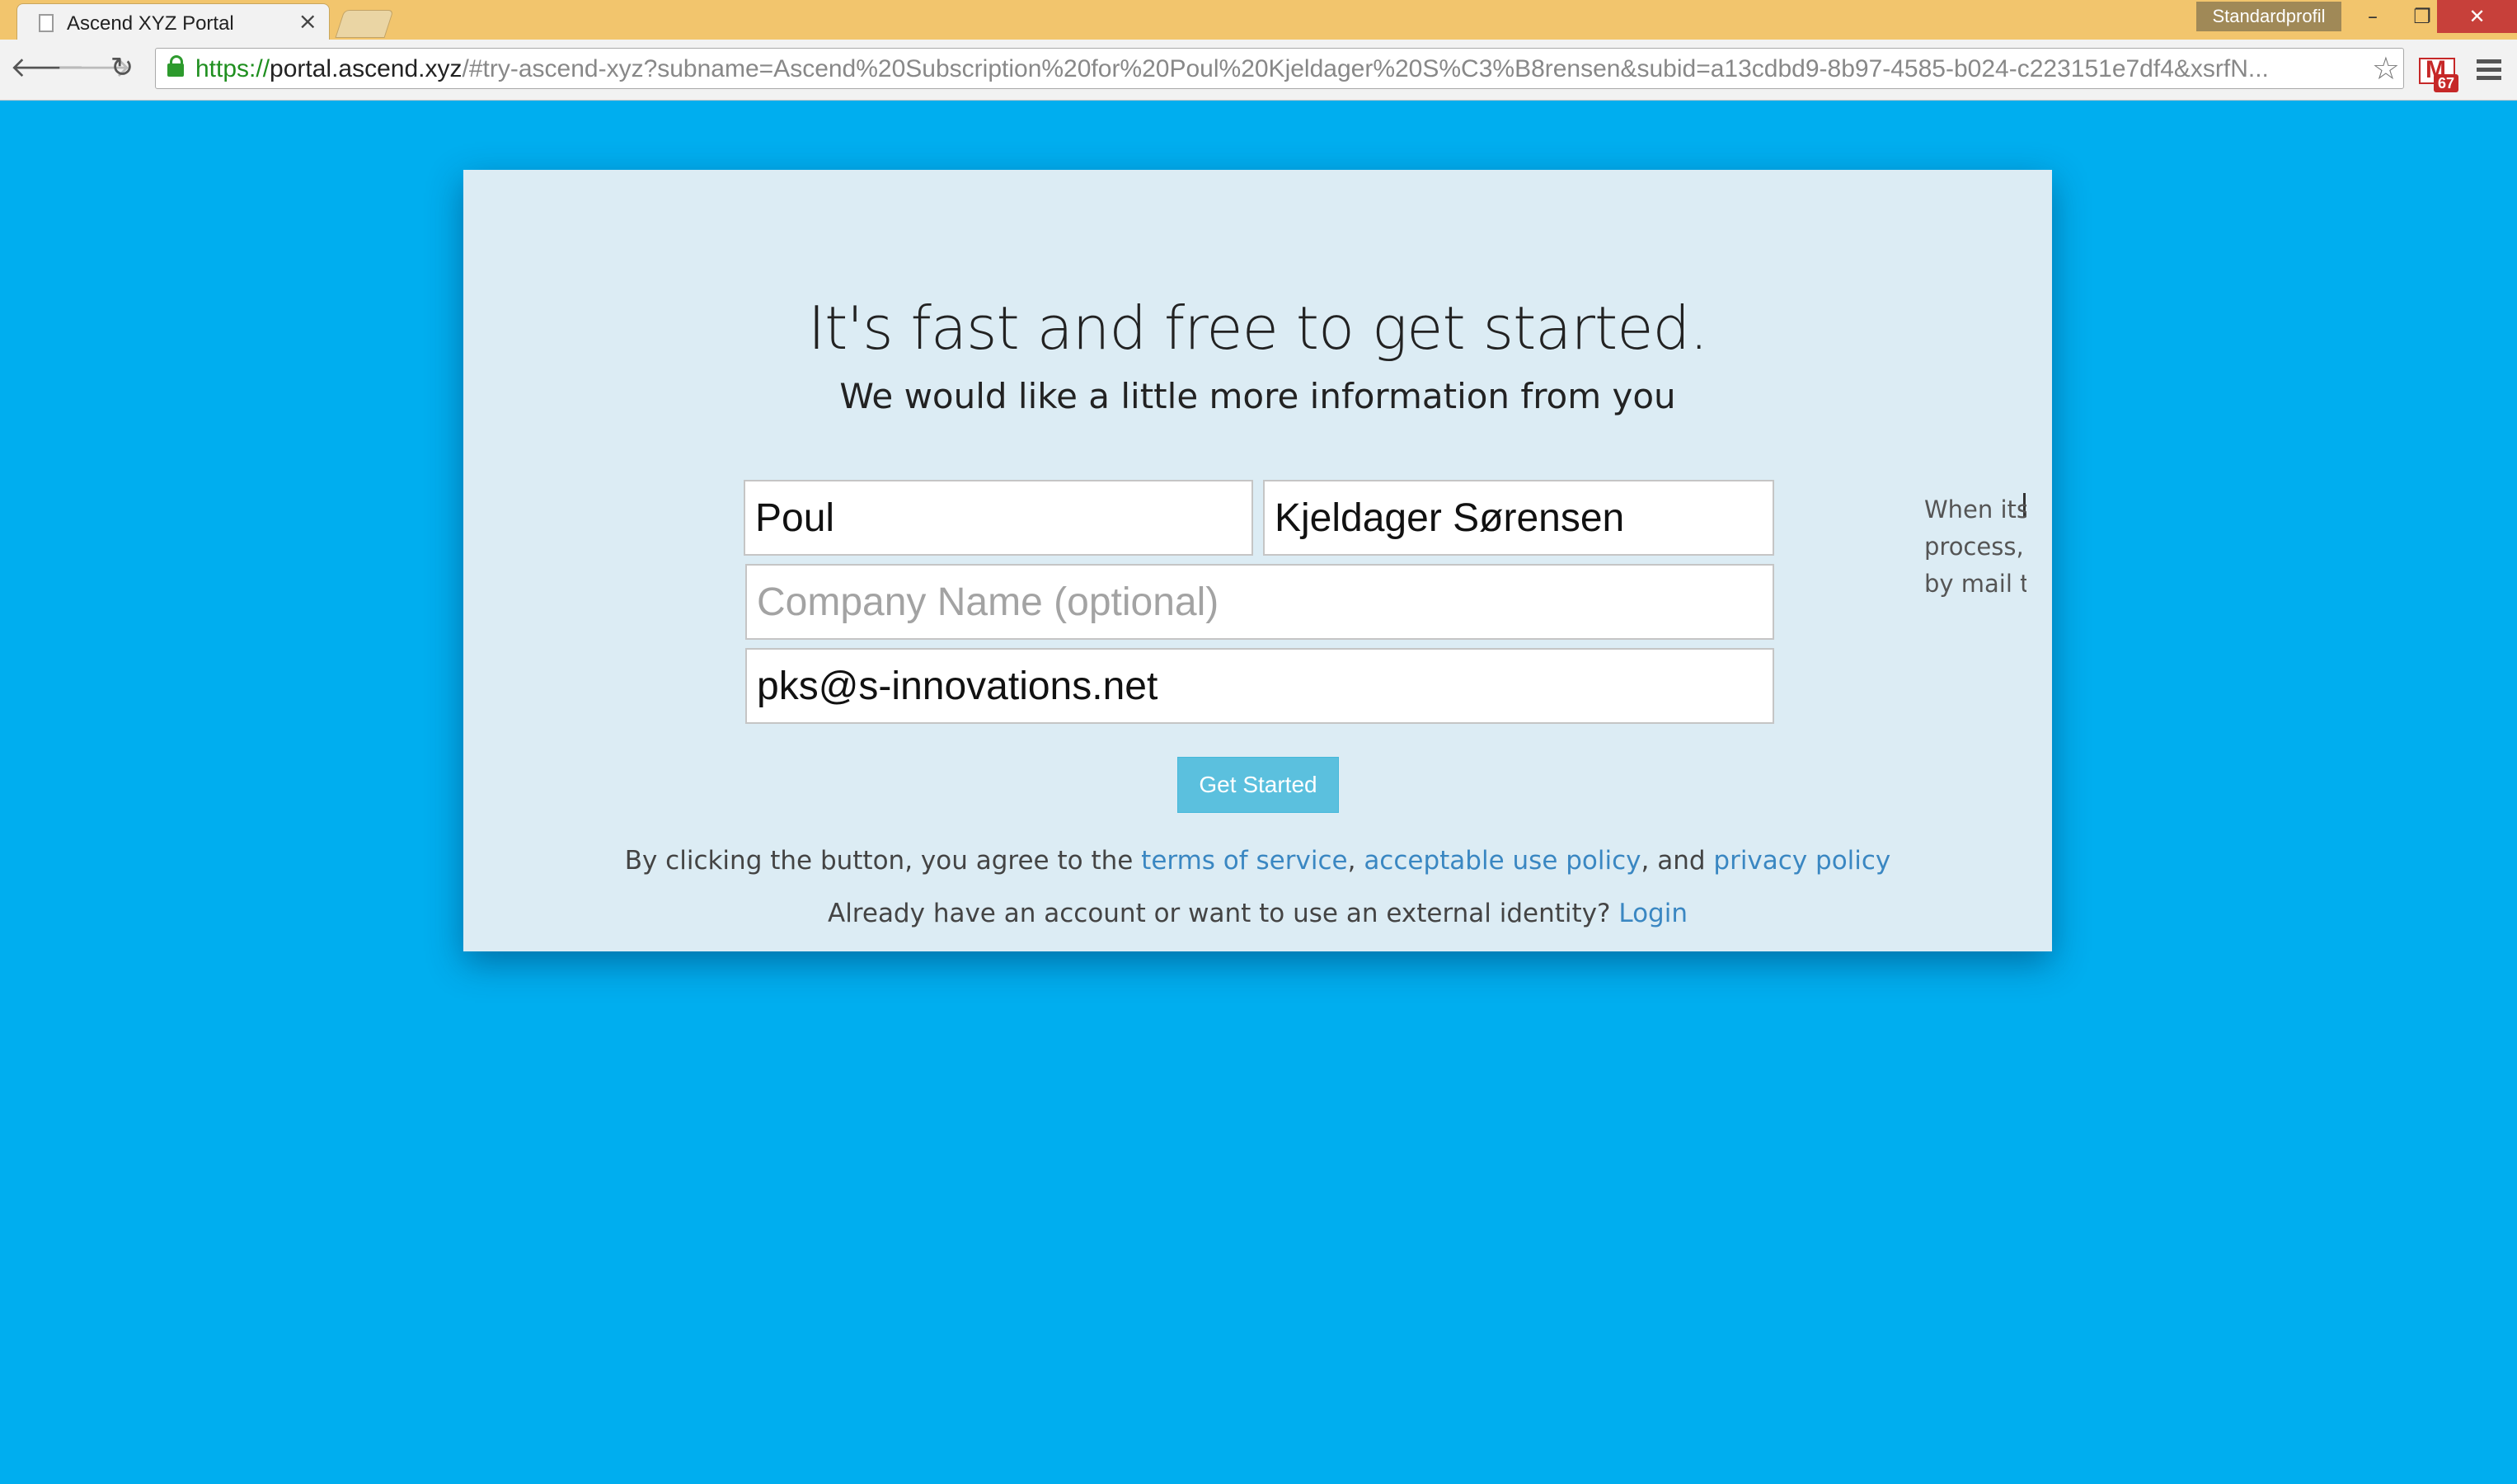 The height and width of the screenshot is (1484, 2517). I want to click on terms-prefix: By clicking the button, you agree to the, so click(883, 861).